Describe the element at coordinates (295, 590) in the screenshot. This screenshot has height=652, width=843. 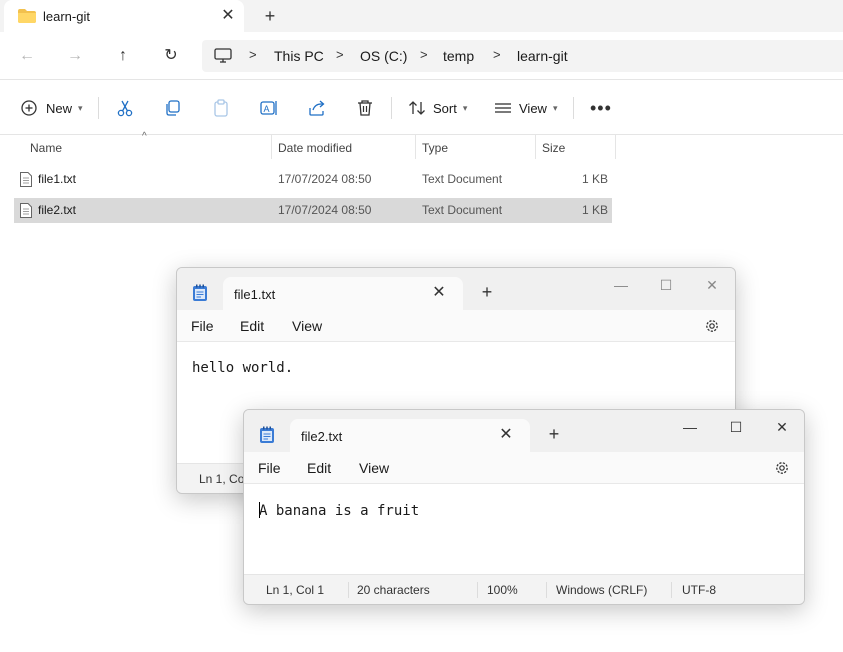
I see `cursor-position: Ln 1, Col 1` at that location.